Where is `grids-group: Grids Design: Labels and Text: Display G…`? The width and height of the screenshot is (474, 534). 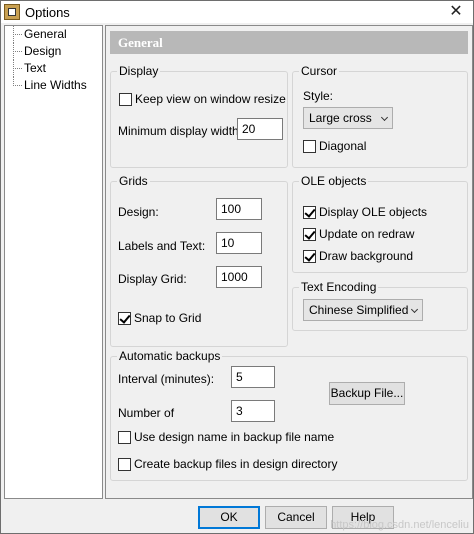 grids-group: Grids Design: Labels and Text: Display G… is located at coordinates (199, 260).